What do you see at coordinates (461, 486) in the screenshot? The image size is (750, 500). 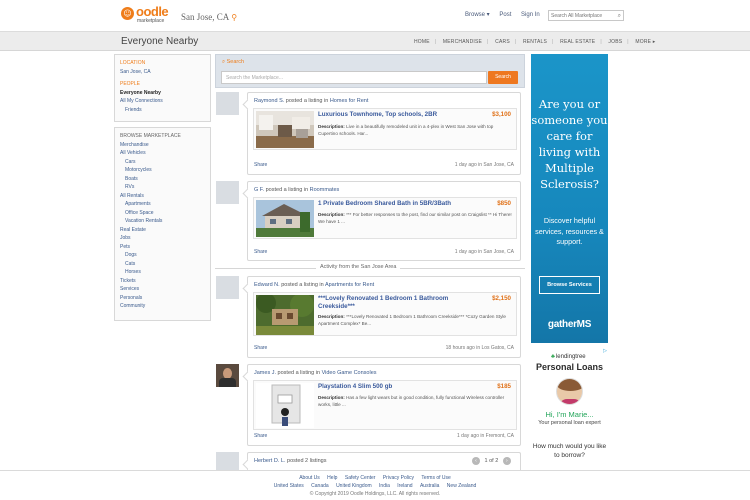 I see `country-nz: New Zealand` at bounding box center [461, 486].